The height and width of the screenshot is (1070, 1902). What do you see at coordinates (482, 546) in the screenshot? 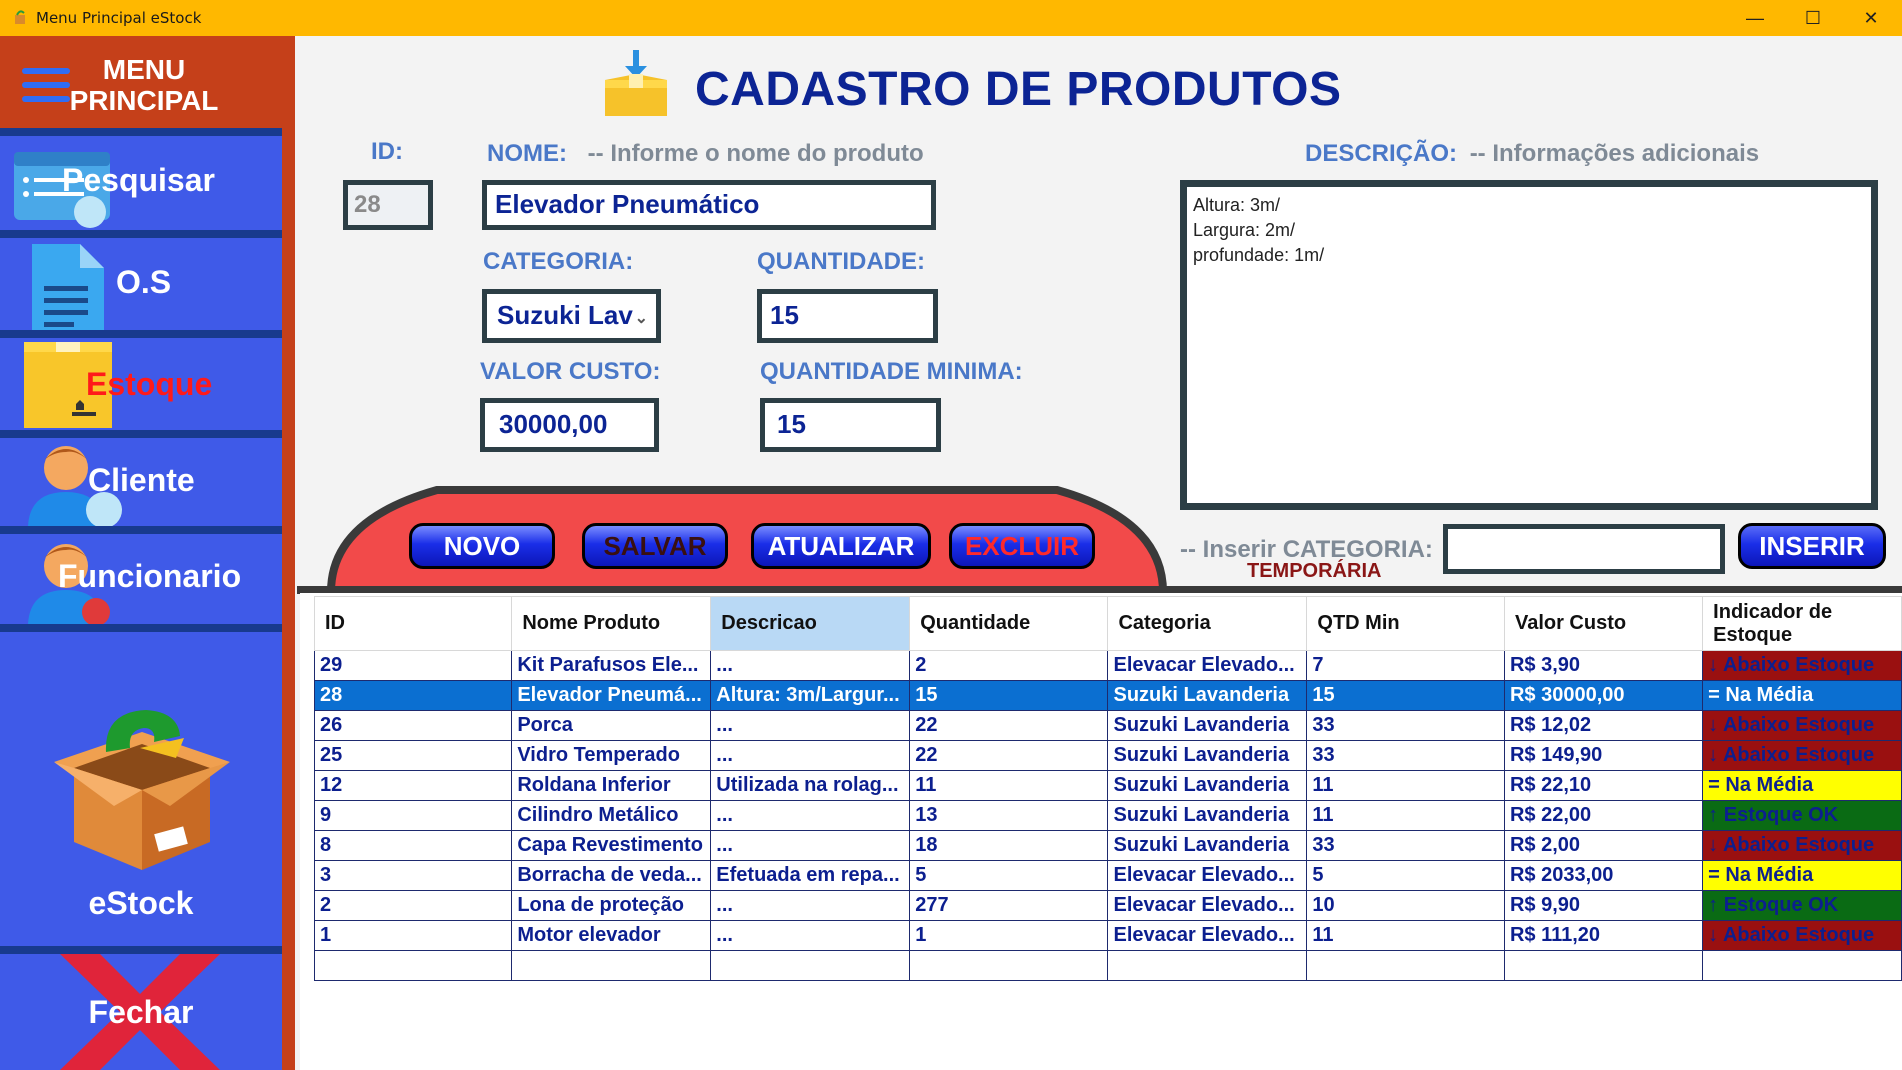
I see `novo-button: NOVO` at bounding box center [482, 546].